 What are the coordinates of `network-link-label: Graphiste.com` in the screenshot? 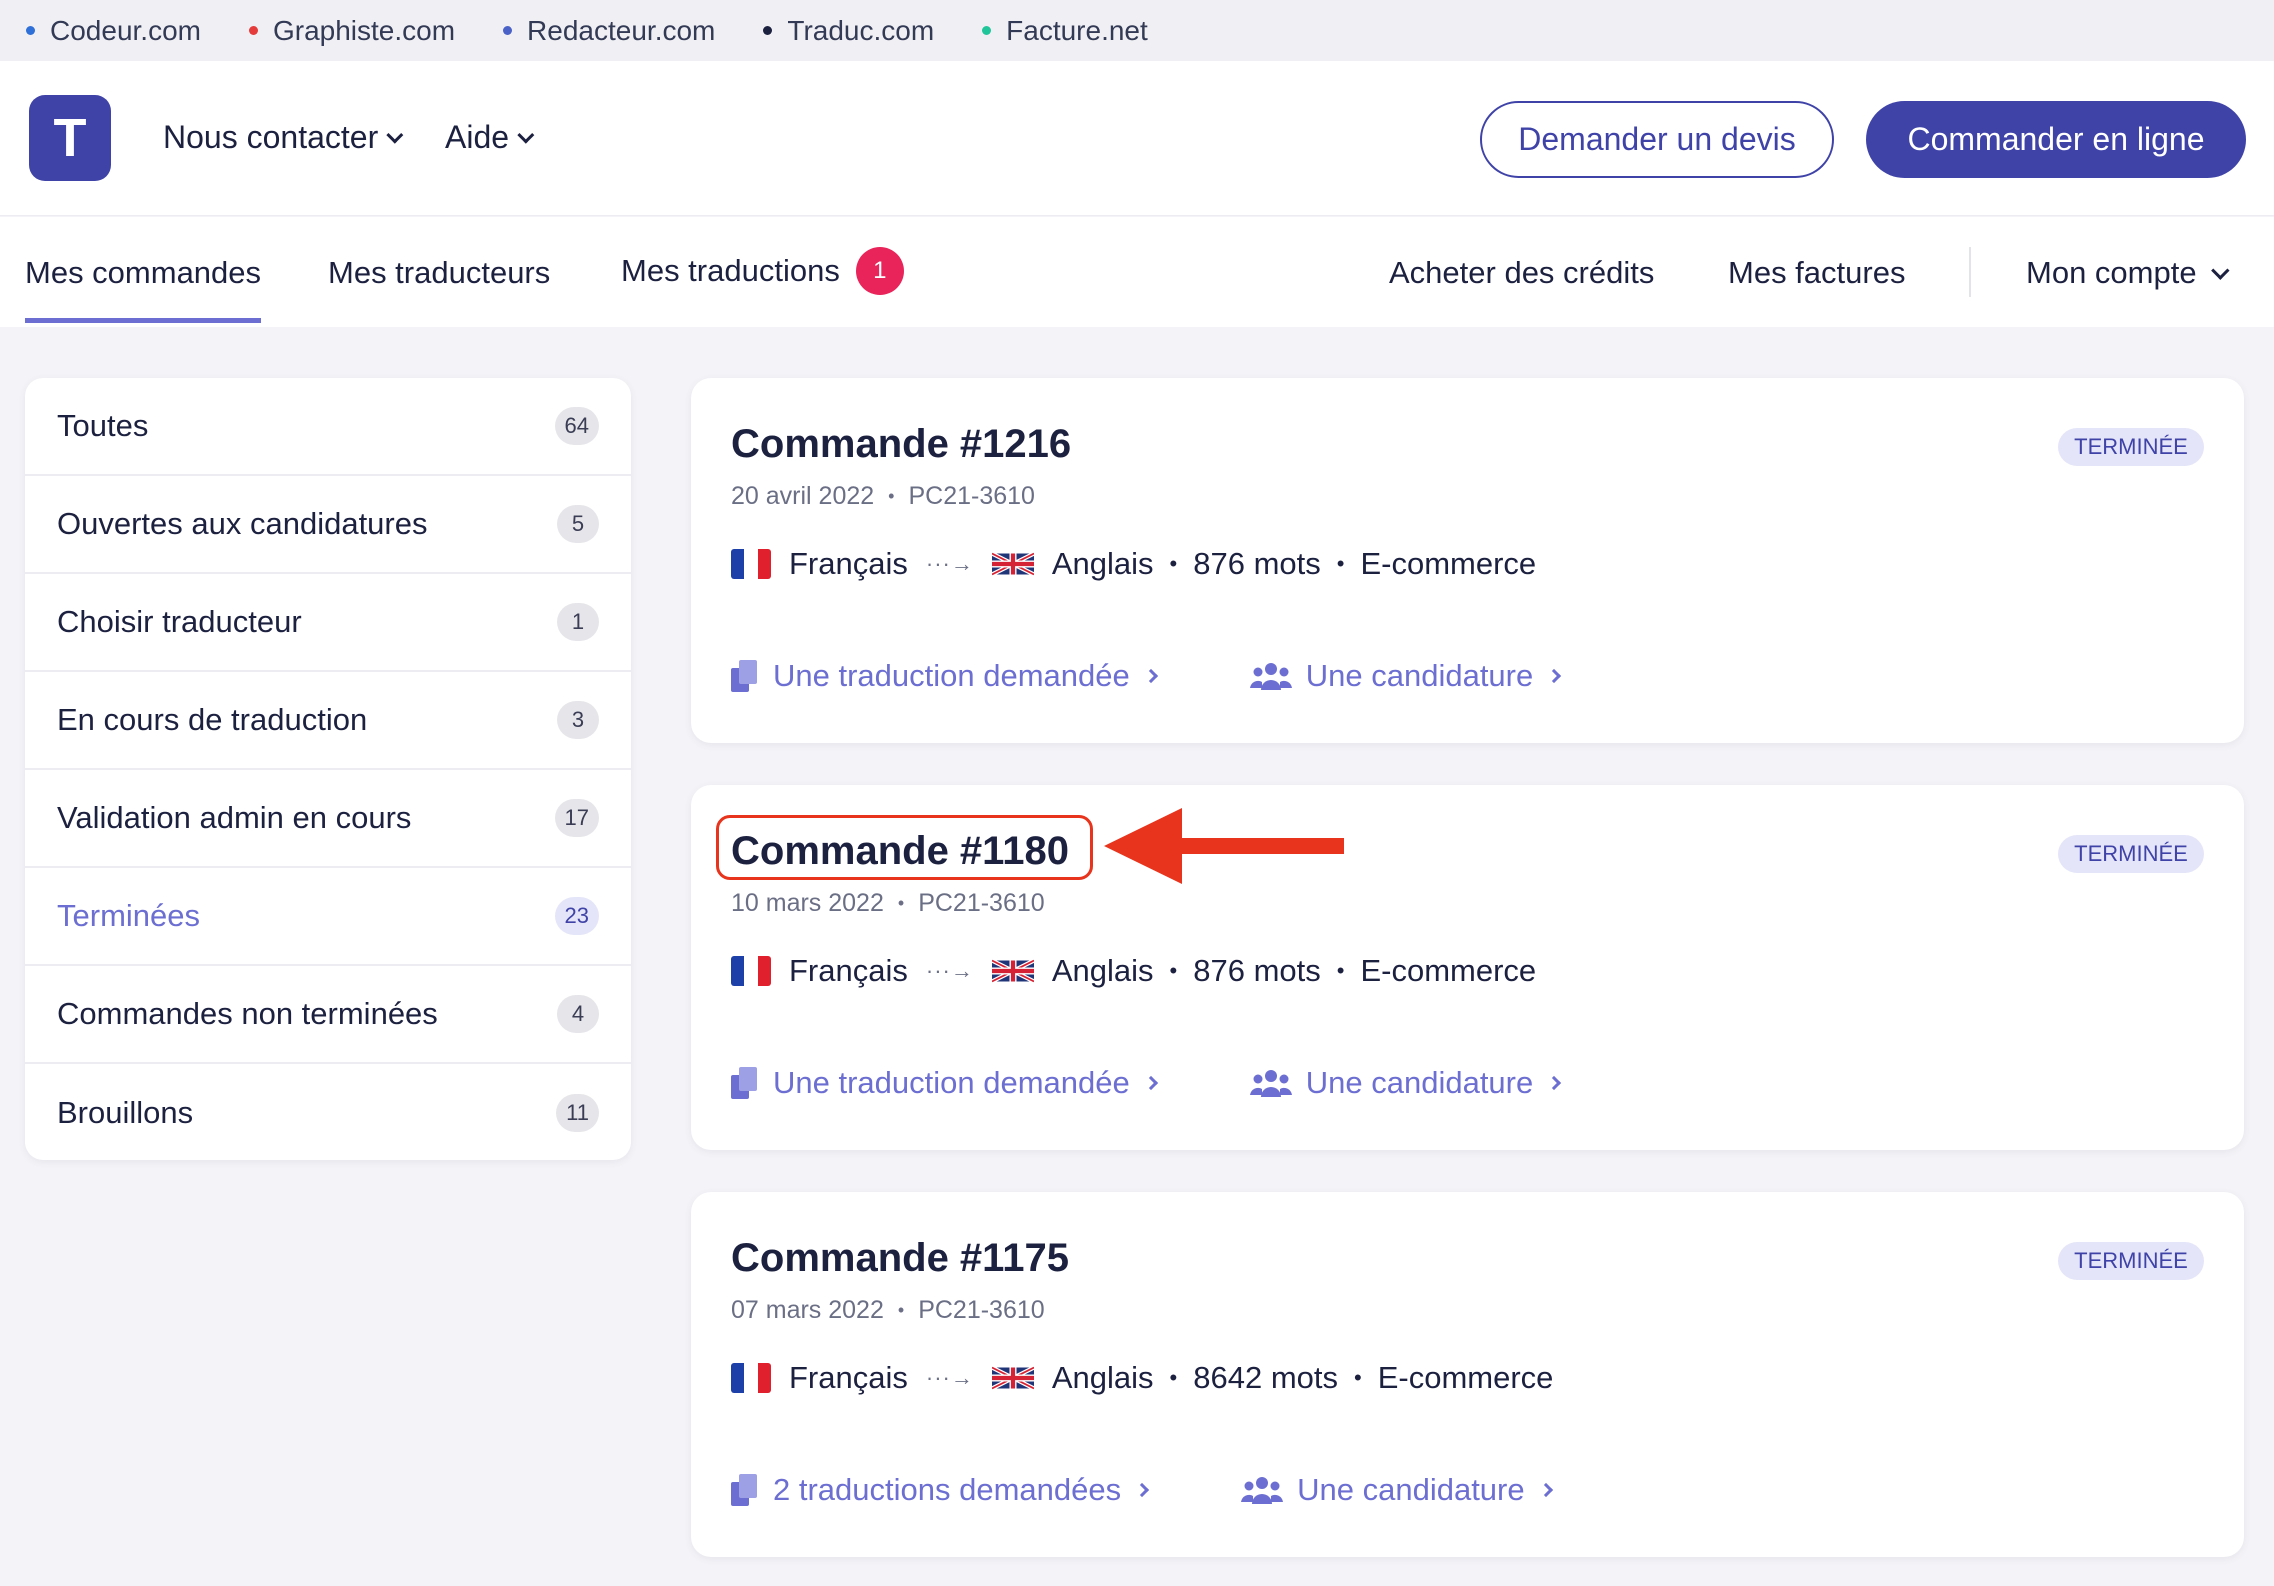 It's located at (364, 30).